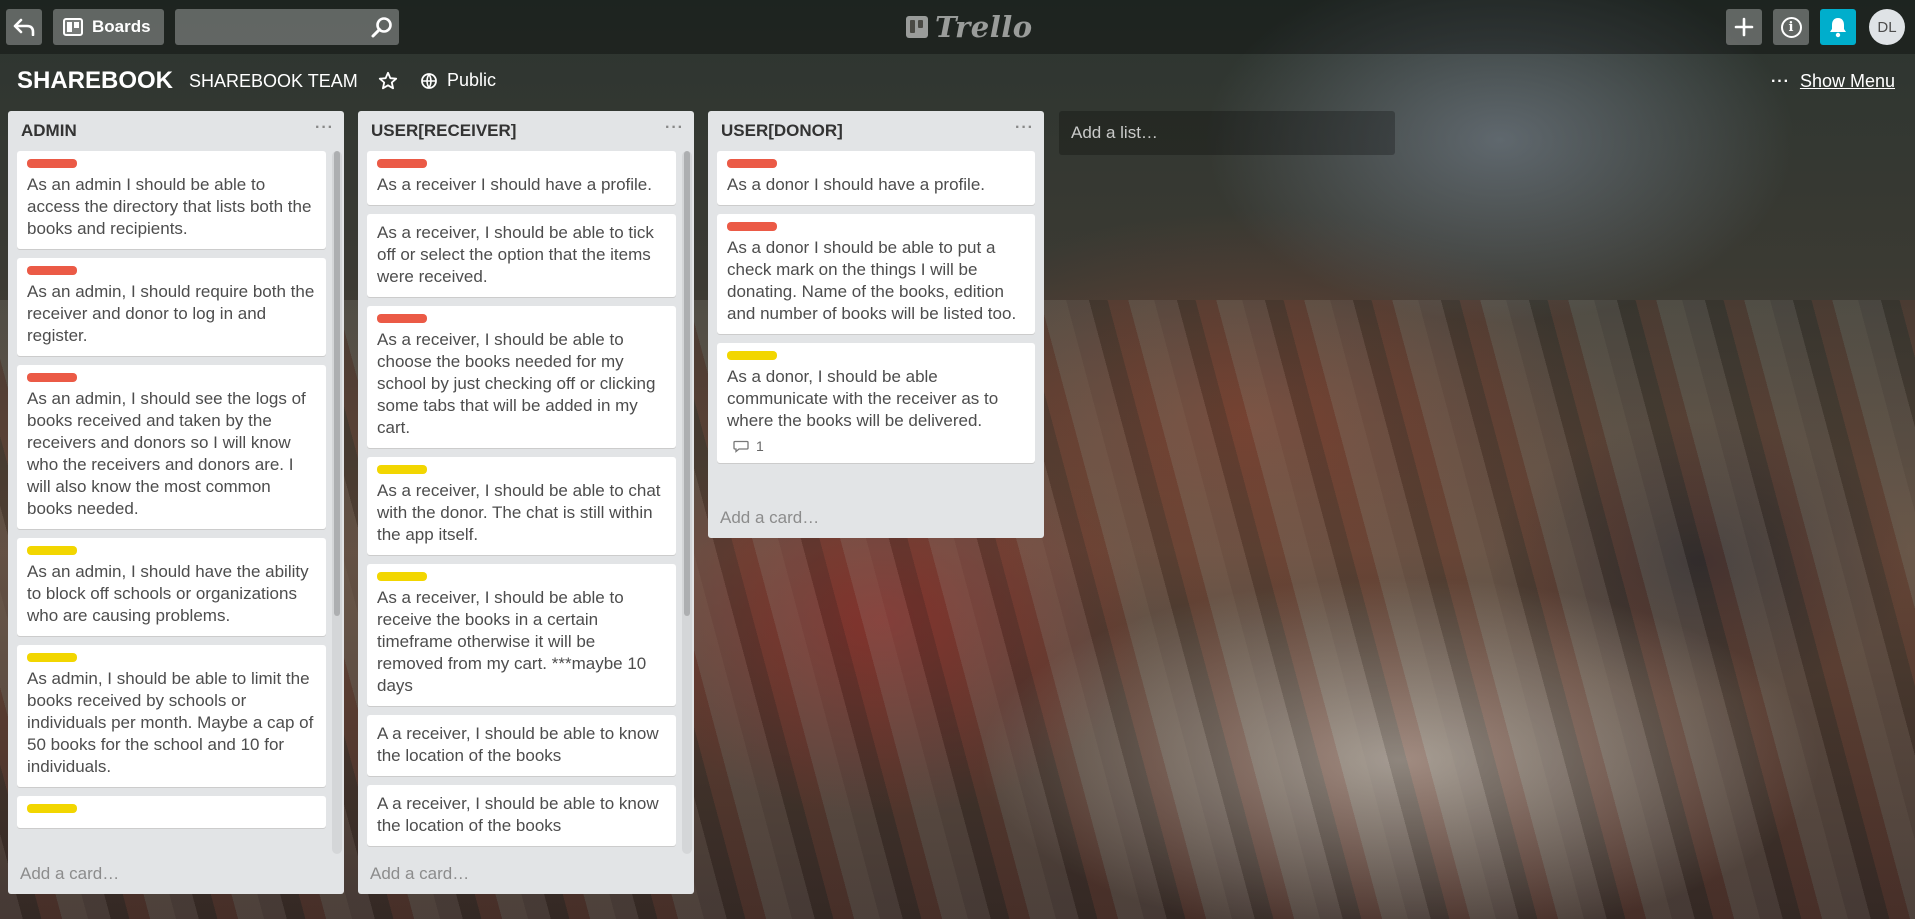 This screenshot has height=919, width=1915. Describe the element at coordinates (1847, 81) in the screenshot. I see `show-menu-label: Show Menu` at that location.